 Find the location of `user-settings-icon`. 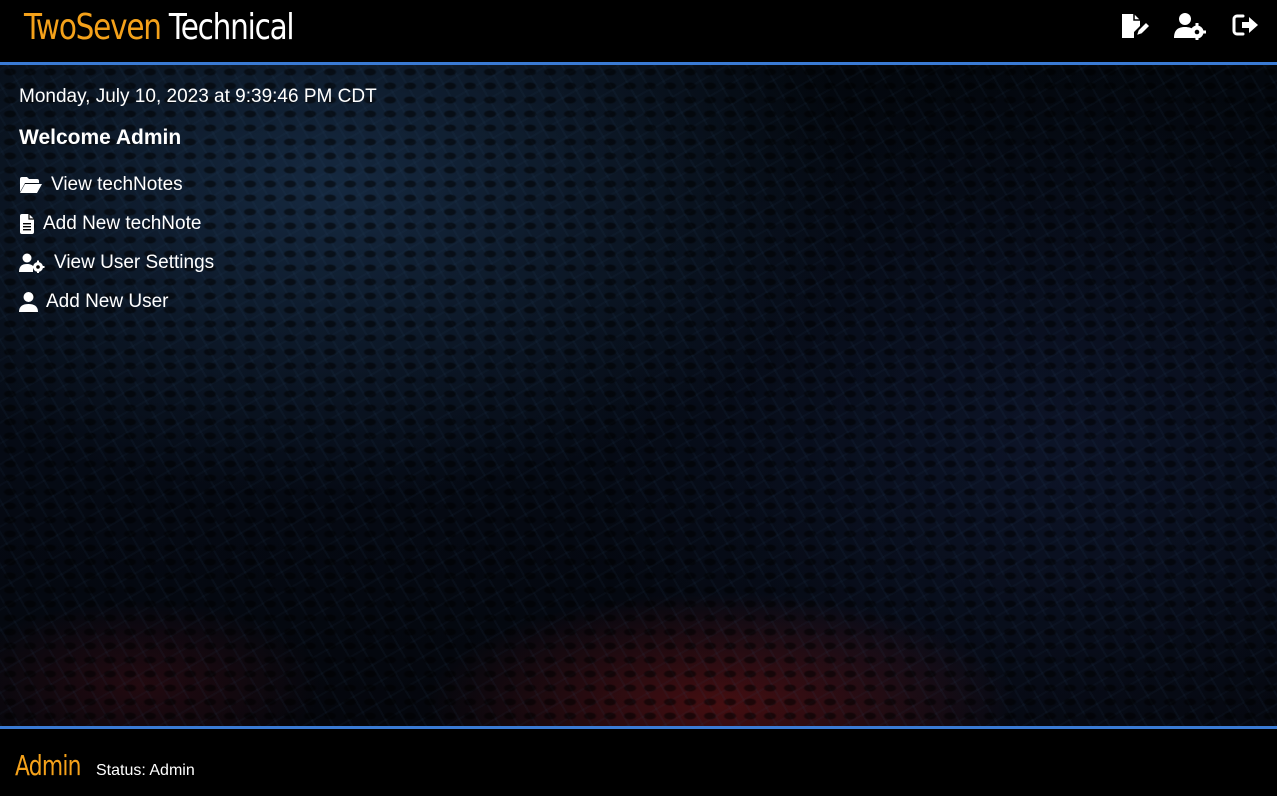

user-settings-icon is located at coordinates (1190, 26).